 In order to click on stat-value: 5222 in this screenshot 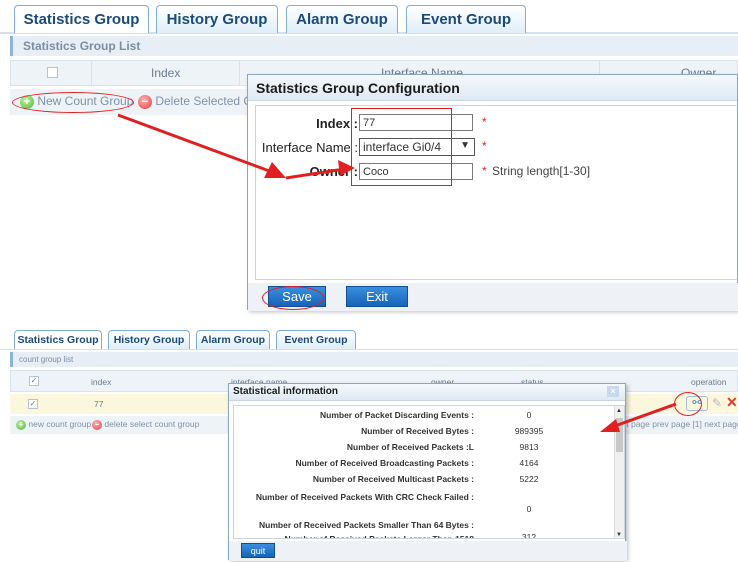, I will do `click(529, 479)`.